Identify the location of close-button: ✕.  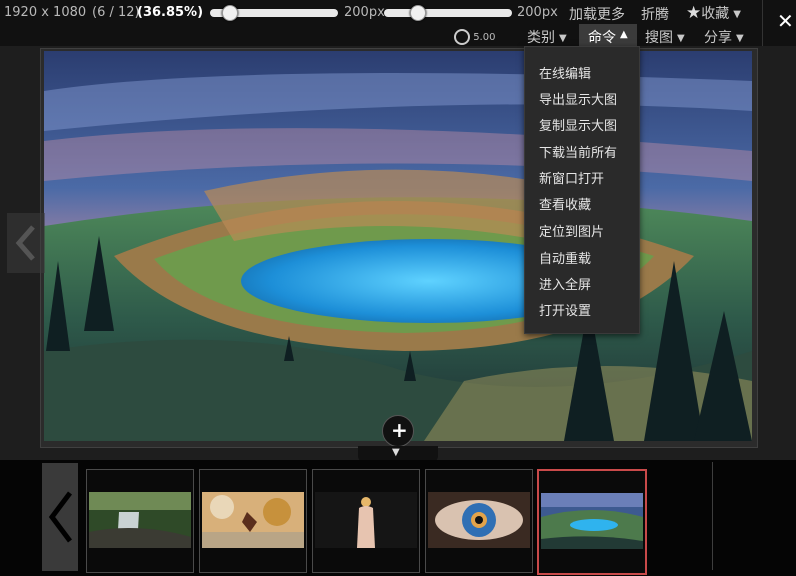
(779, 23).